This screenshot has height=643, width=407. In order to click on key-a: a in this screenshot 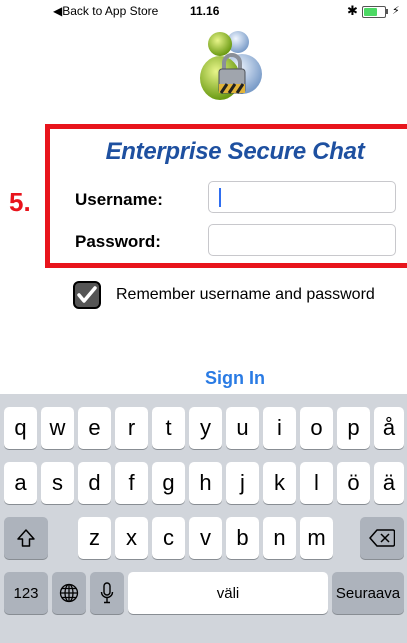, I will do `click(20, 483)`.